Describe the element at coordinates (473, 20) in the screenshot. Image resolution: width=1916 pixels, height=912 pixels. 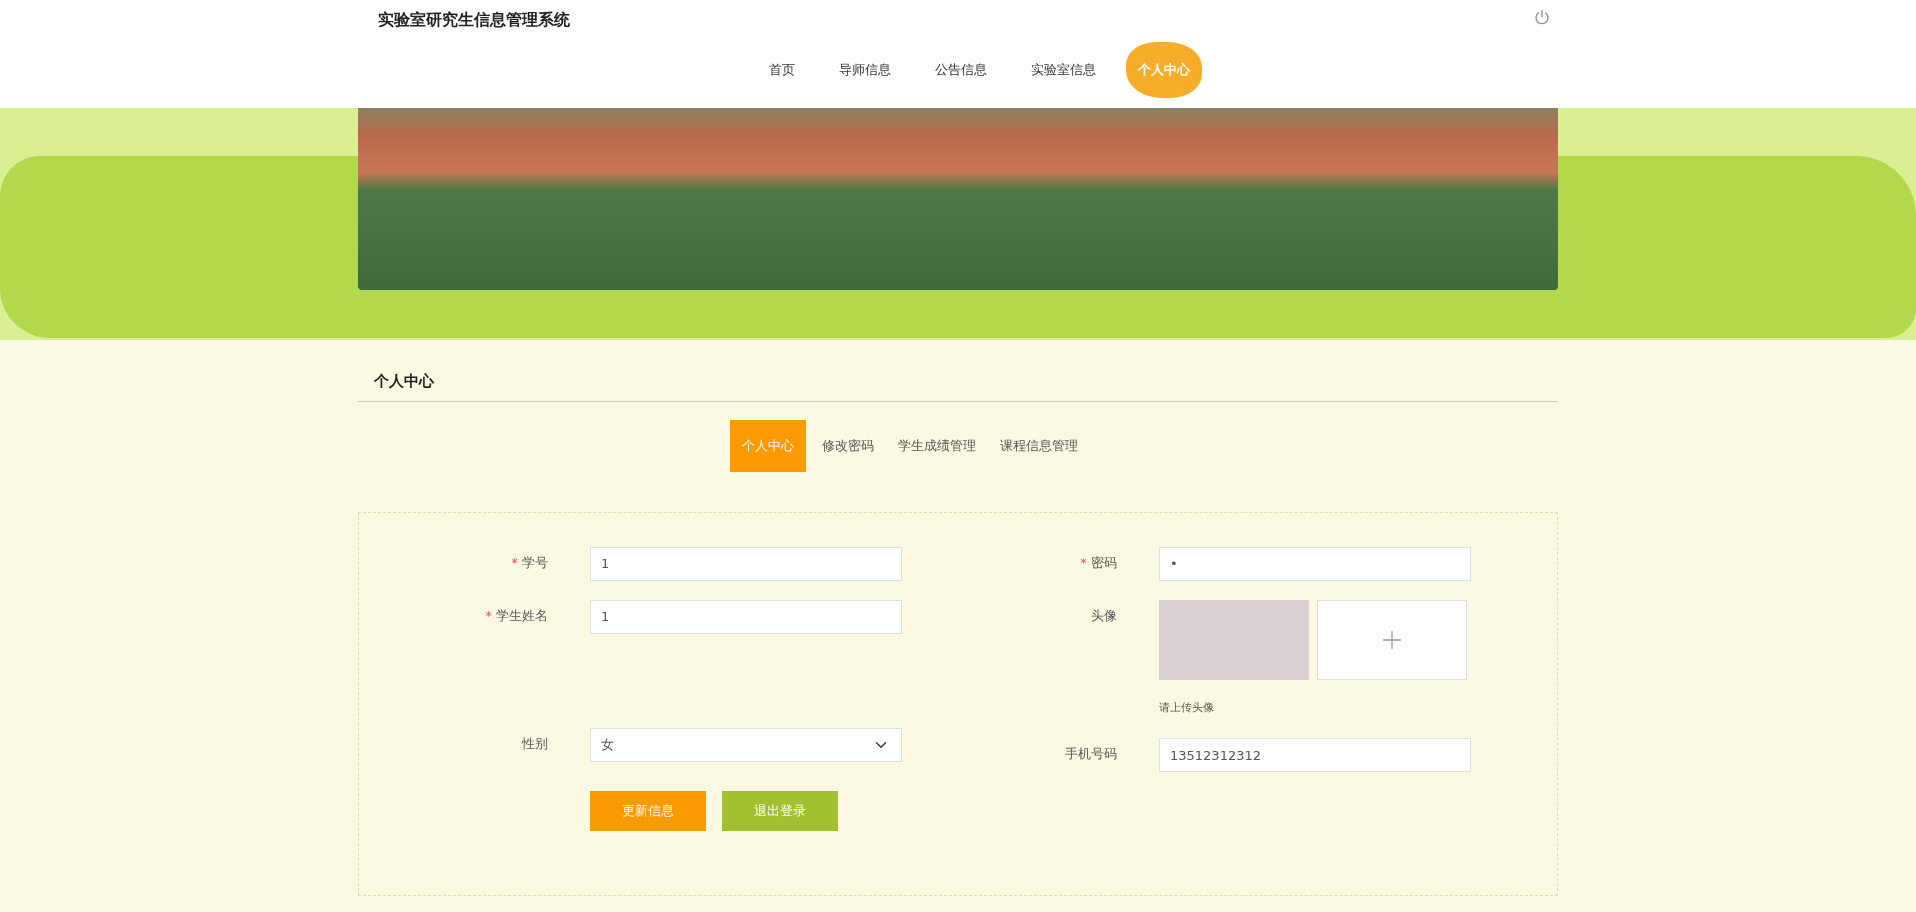
I see `site-title: 实验室研究生信息管理系统` at that location.